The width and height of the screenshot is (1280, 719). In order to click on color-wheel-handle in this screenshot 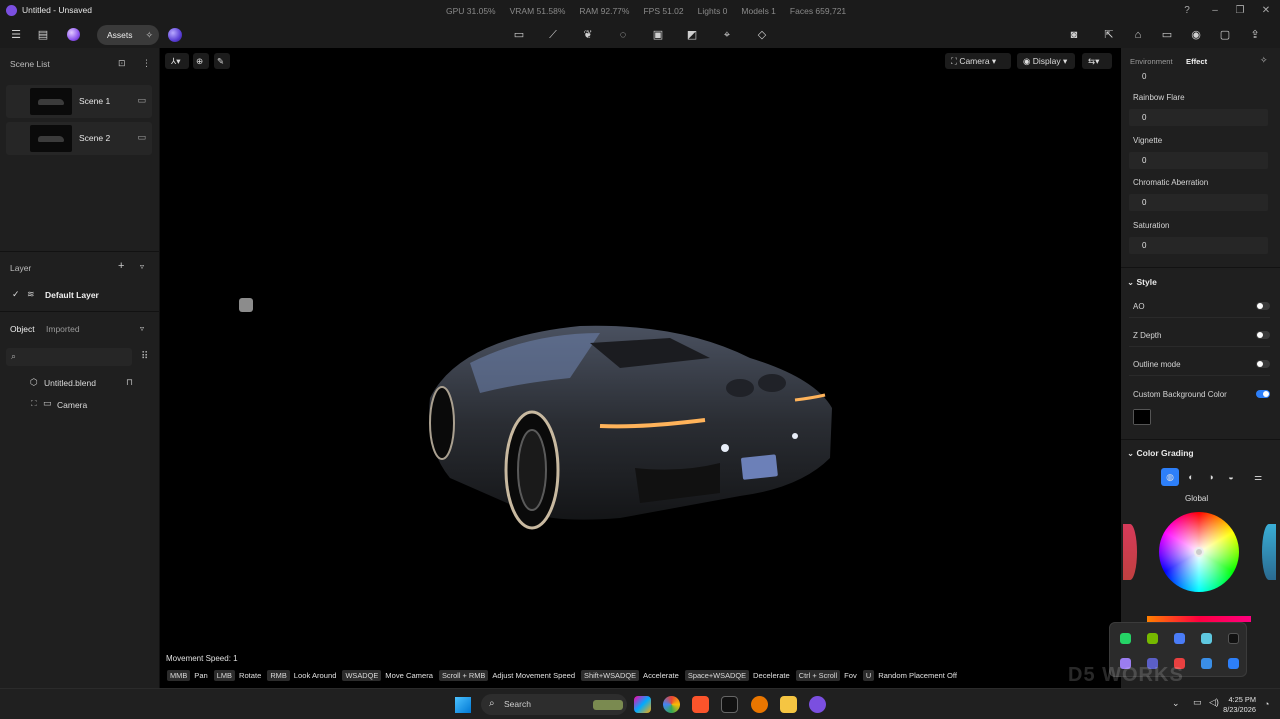, I will do `click(1199, 552)`.